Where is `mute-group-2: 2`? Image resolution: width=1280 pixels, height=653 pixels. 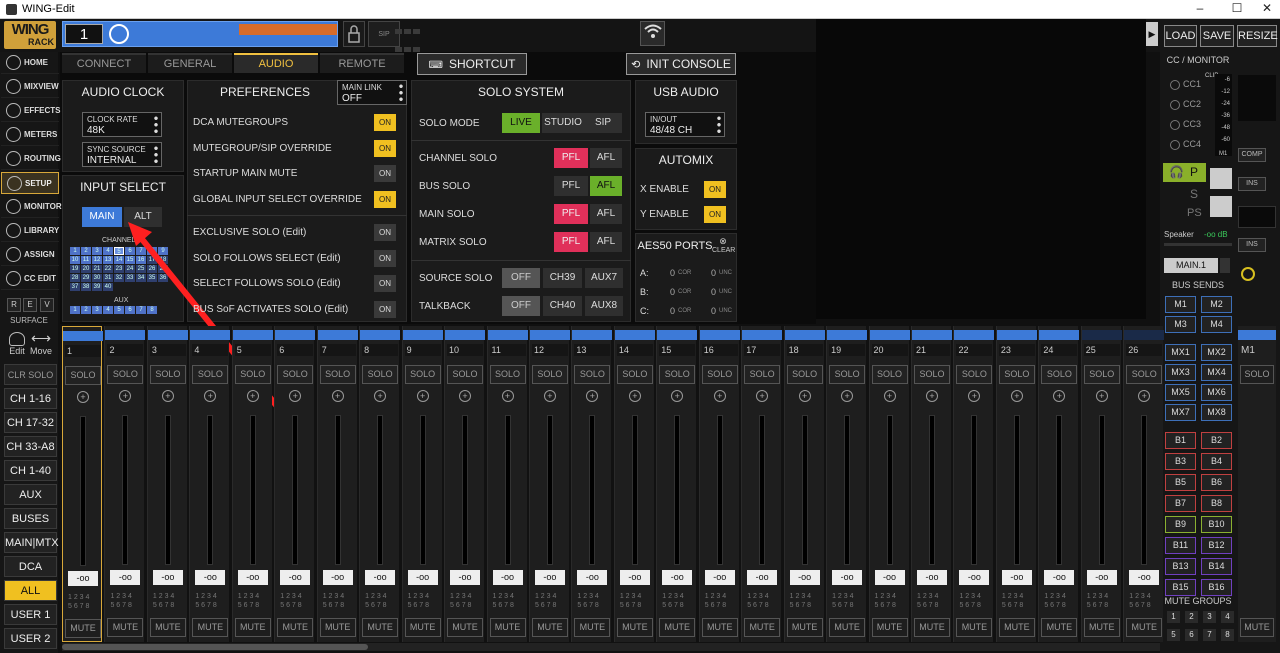 mute-group-2: 2 is located at coordinates (1191, 617).